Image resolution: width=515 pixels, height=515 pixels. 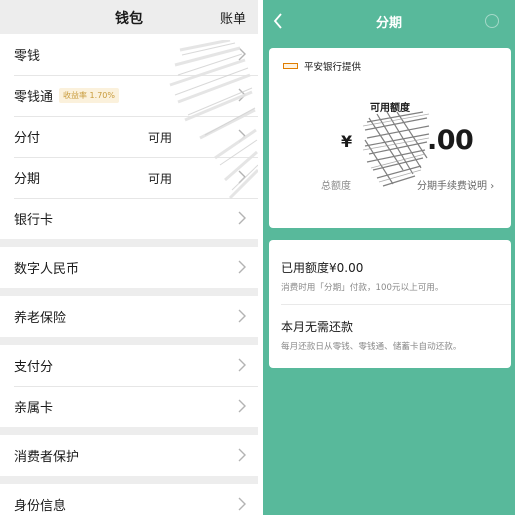 What do you see at coordinates (40, 318) in the screenshot?
I see `wallet-item-label: 养老保险` at bounding box center [40, 318].